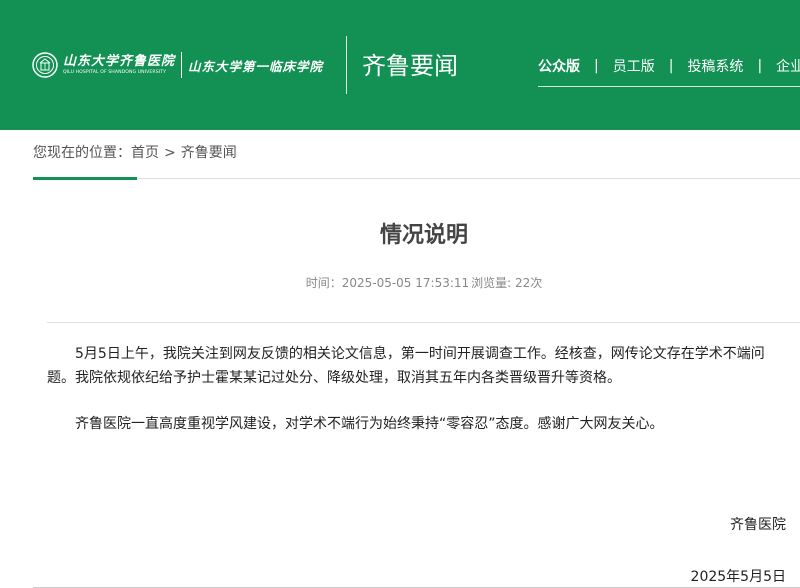 The image size is (800, 588). I want to click on article-meta: 时间：2025-05-05 17:53:11 浏览量: 22次, so click(400, 283).